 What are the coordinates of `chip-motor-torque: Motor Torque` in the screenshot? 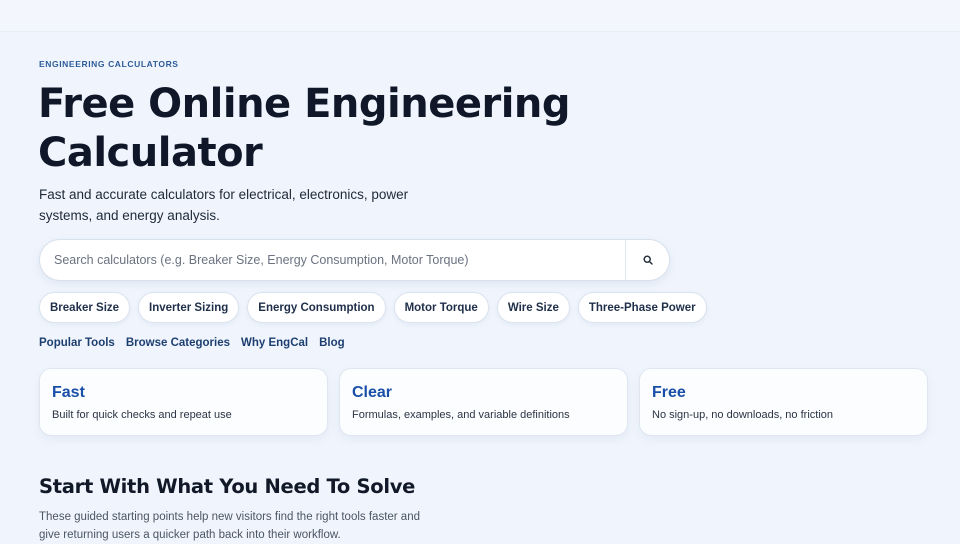 It's located at (441, 307).